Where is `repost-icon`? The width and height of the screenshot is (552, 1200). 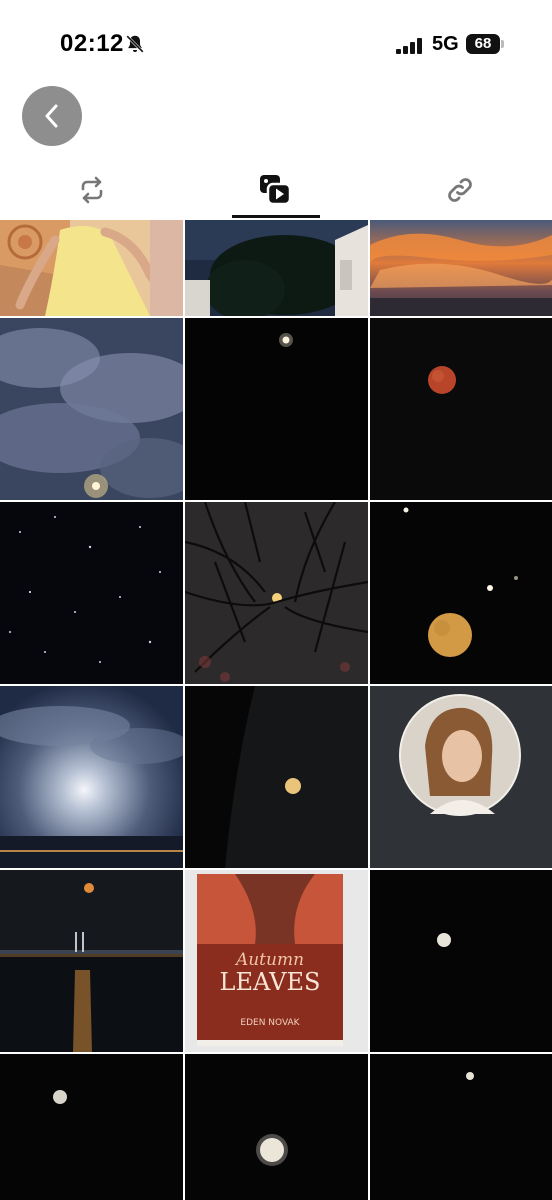 repost-icon is located at coordinates (92, 190).